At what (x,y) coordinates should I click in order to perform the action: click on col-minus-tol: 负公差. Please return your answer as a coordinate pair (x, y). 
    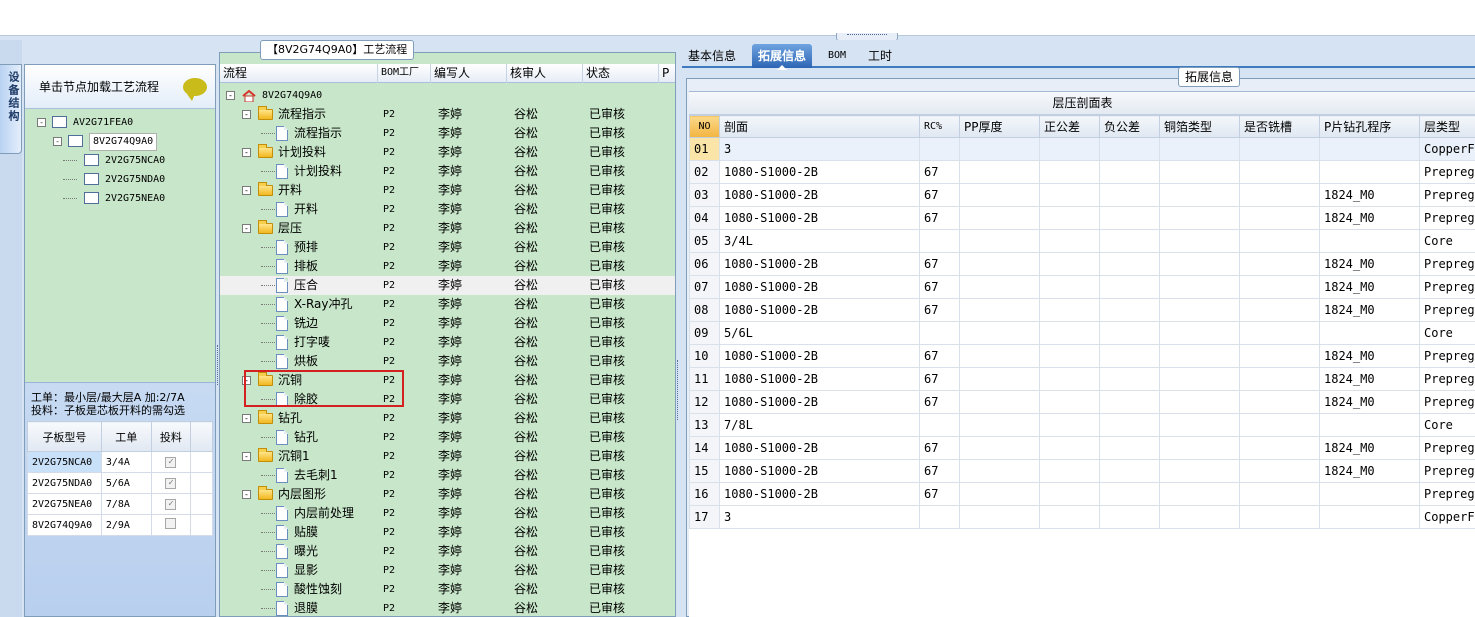
    Looking at the image, I should click on (1129, 126).